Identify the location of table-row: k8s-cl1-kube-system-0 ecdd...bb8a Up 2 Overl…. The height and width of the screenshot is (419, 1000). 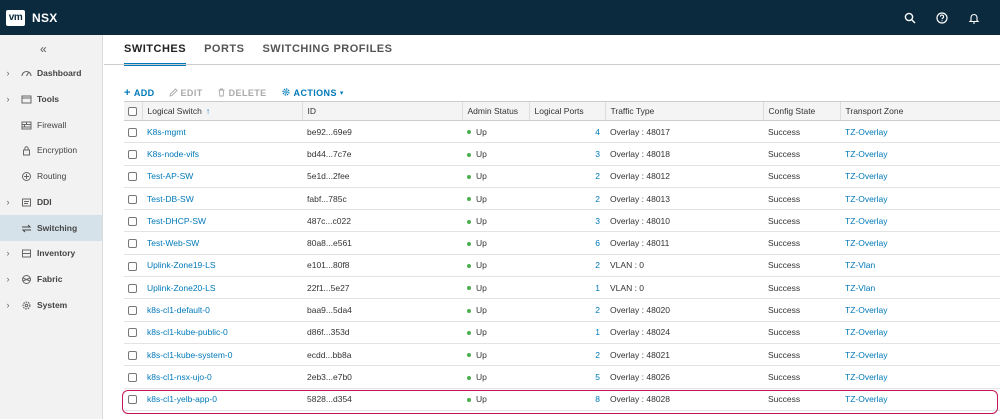
(562, 355).